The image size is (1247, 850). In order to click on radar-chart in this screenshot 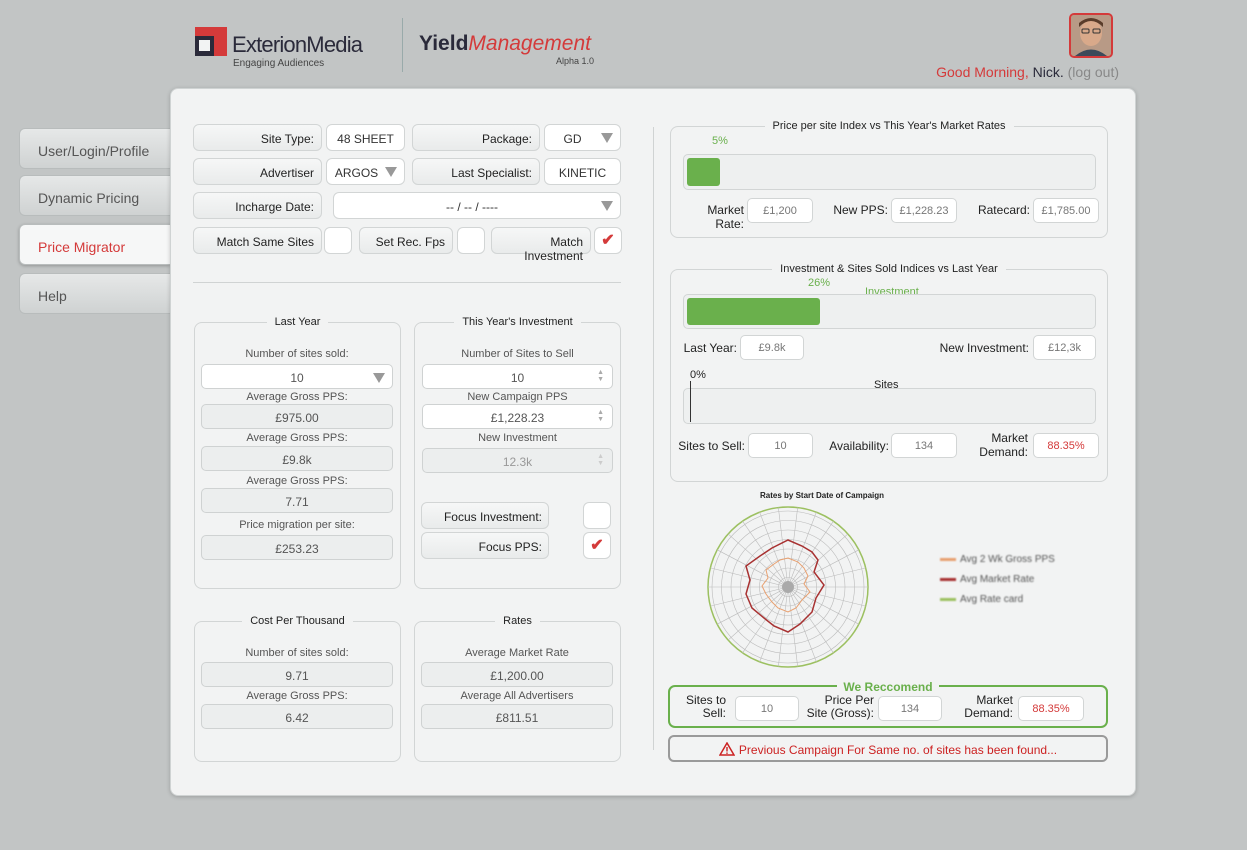, I will do `click(788, 587)`.